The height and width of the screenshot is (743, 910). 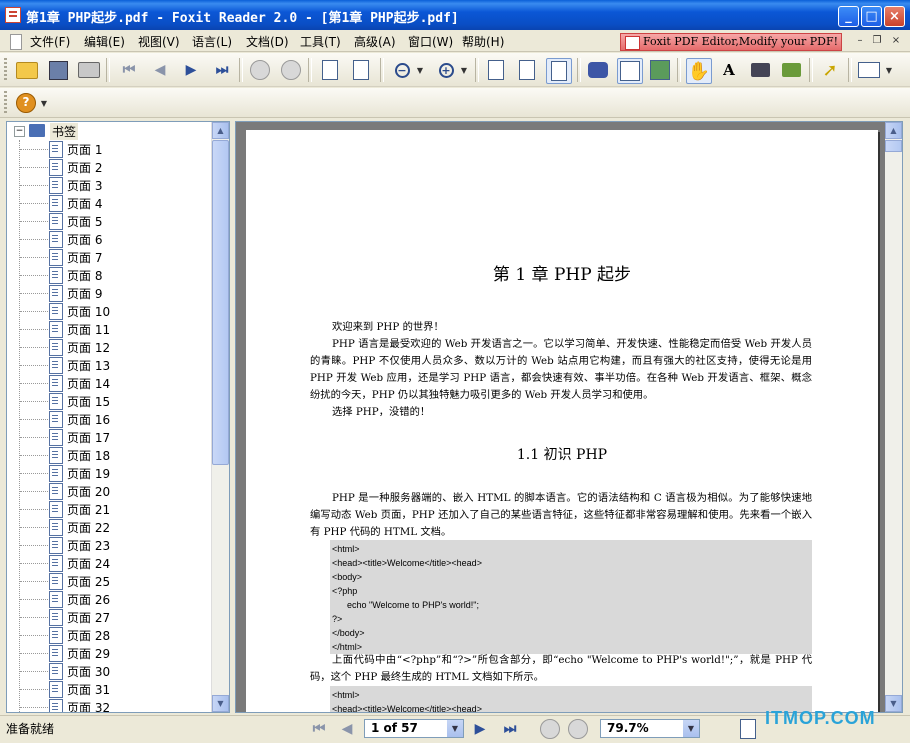 What do you see at coordinates (222, 70) in the screenshot?
I see `last-page-icon: ⏭` at bounding box center [222, 70].